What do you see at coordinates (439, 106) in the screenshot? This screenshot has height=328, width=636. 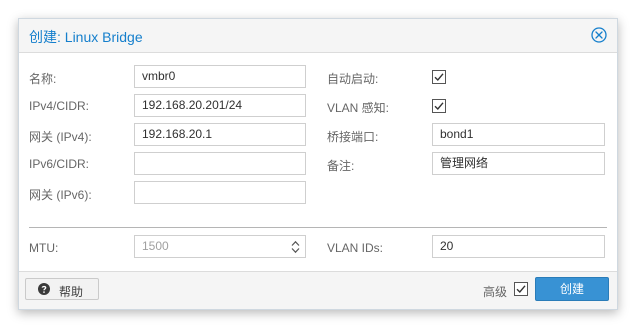 I see `vlan-aware-checkbox` at bounding box center [439, 106].